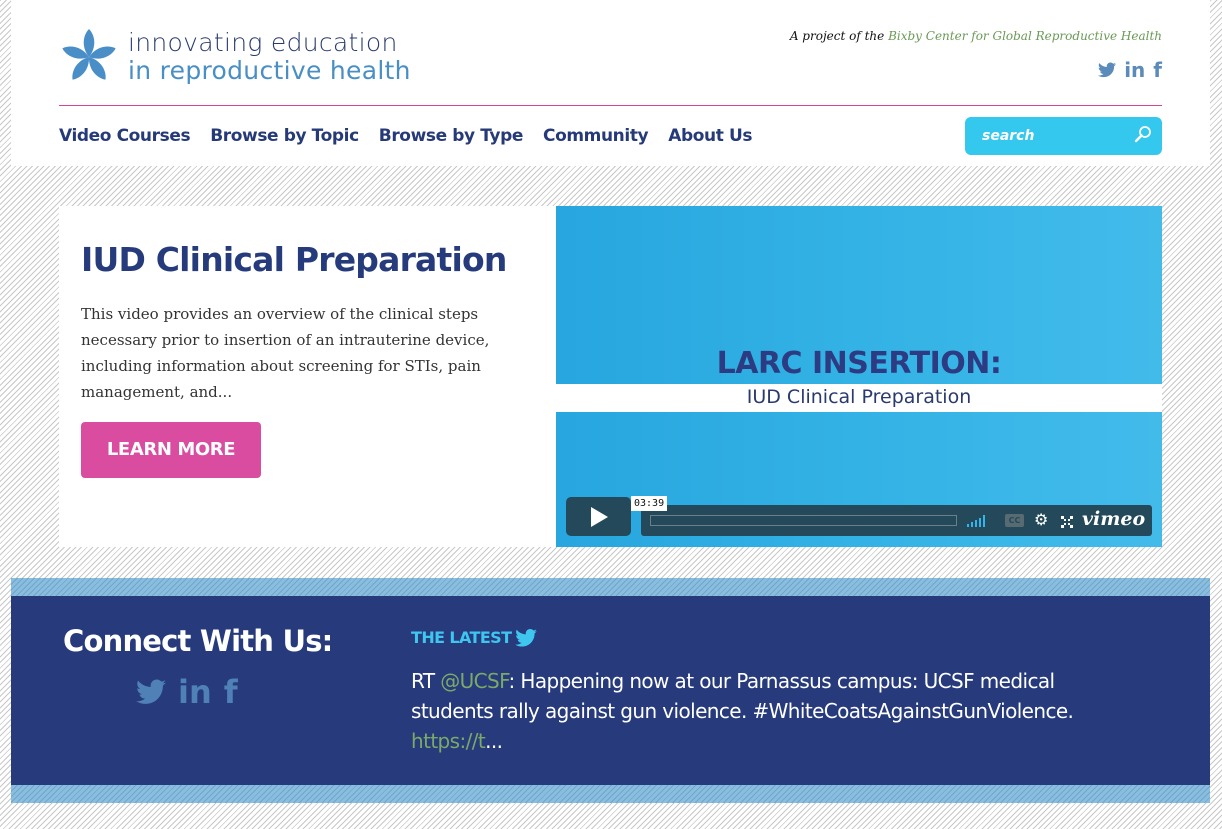 This screenshot has width=1222, height=829. I want to click on search-icon, so click(1143, 136).